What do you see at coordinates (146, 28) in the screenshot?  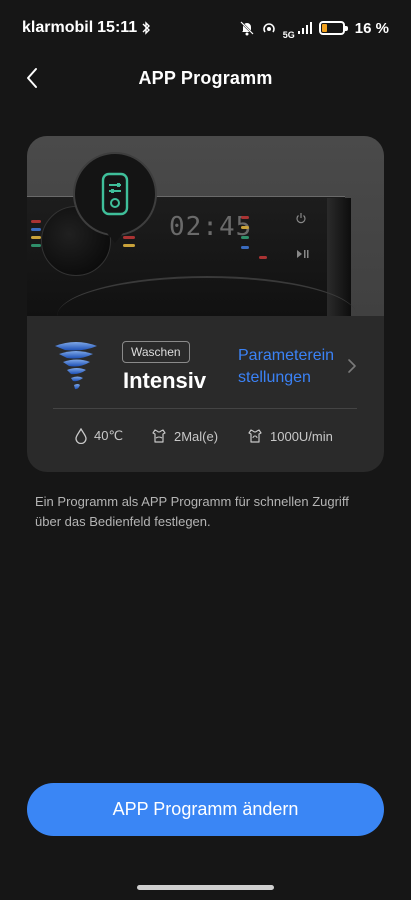 I see `bluetooth-icon` at bounding box center [146, 28].